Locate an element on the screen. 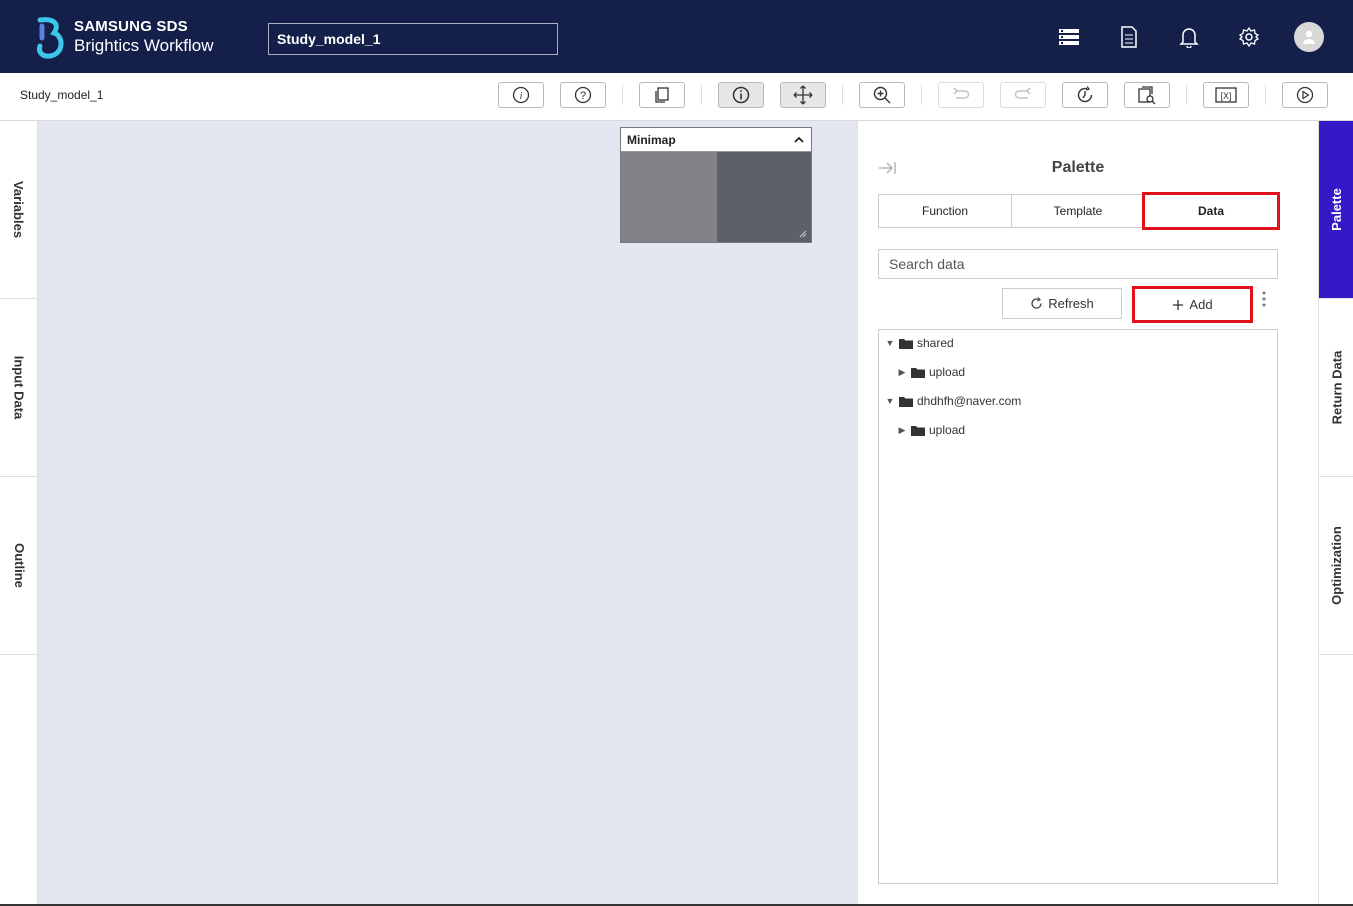 The height and width of the screenshot is (906, 1353). redo-button is located at coordinates (1023, 95).